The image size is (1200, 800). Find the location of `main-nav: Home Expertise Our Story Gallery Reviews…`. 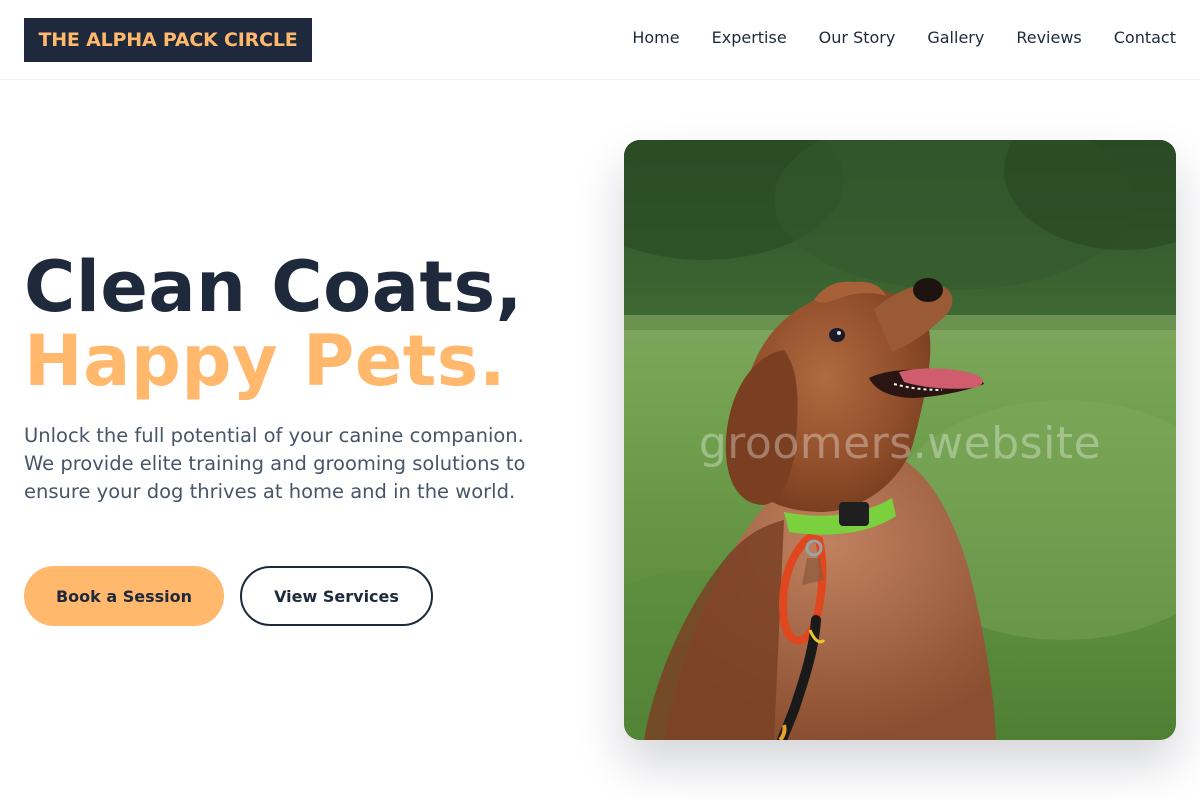

main-nav: Home Expertise Our Story Gallery Reviews… is located at coordinates (904, 38).